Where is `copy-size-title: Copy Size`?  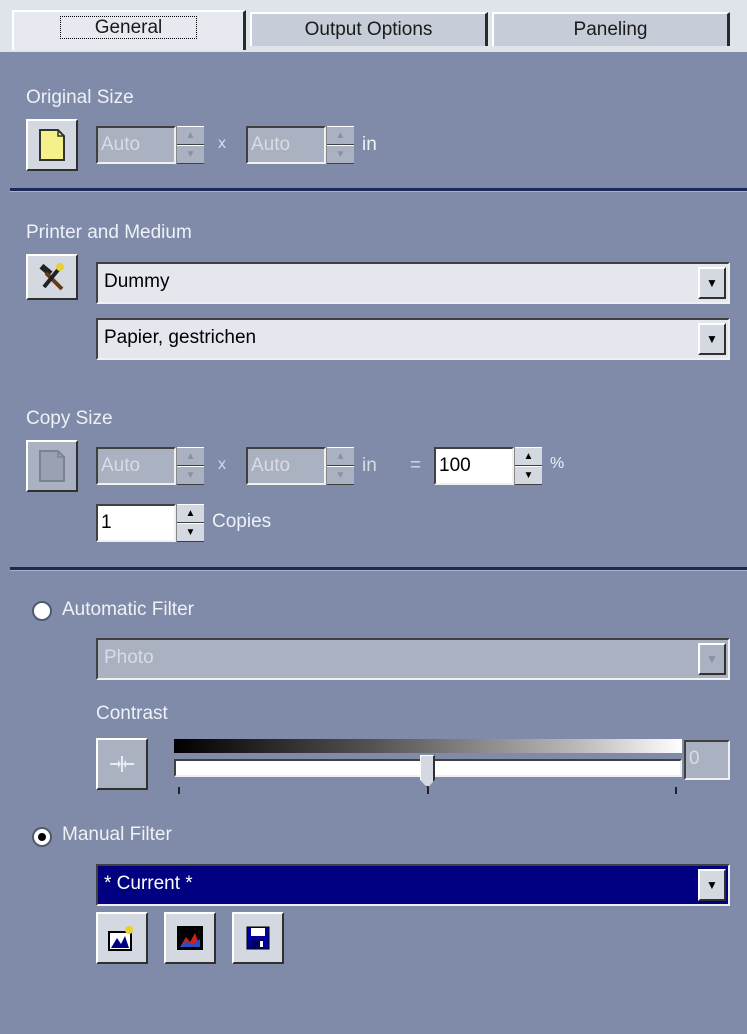
copy-size-title: Copy Size is located at coordinates (69, 418).